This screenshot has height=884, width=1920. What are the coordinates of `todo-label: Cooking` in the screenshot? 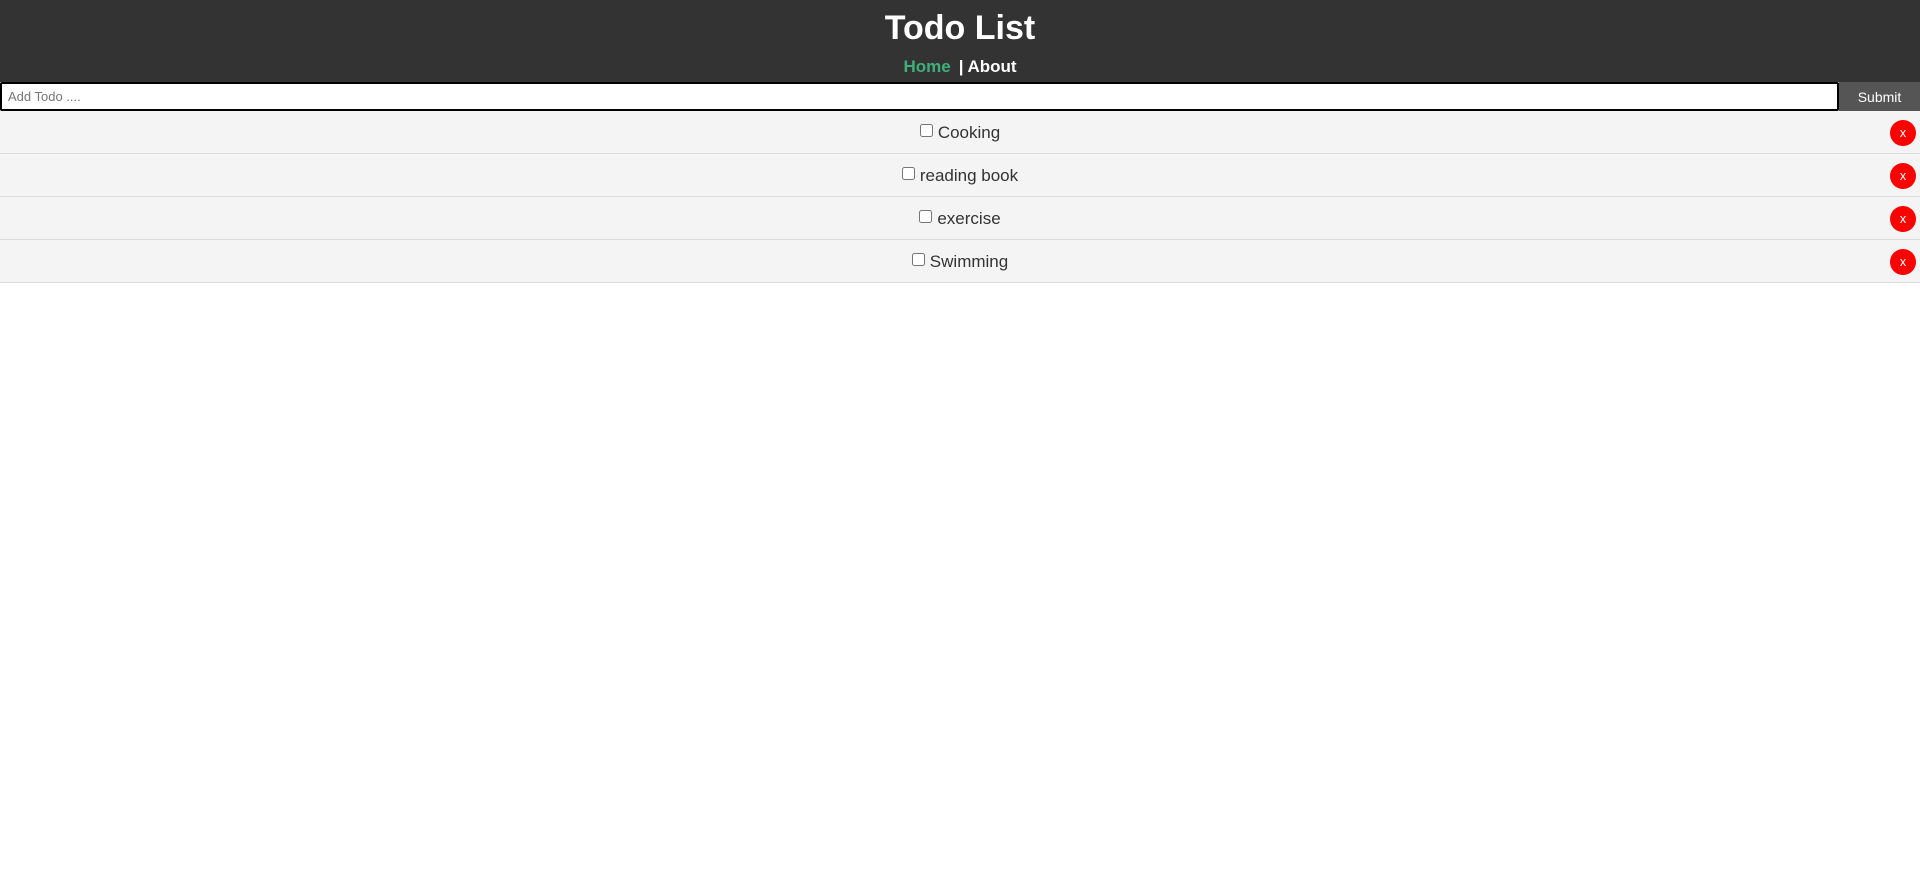 It's located at (960, 133).